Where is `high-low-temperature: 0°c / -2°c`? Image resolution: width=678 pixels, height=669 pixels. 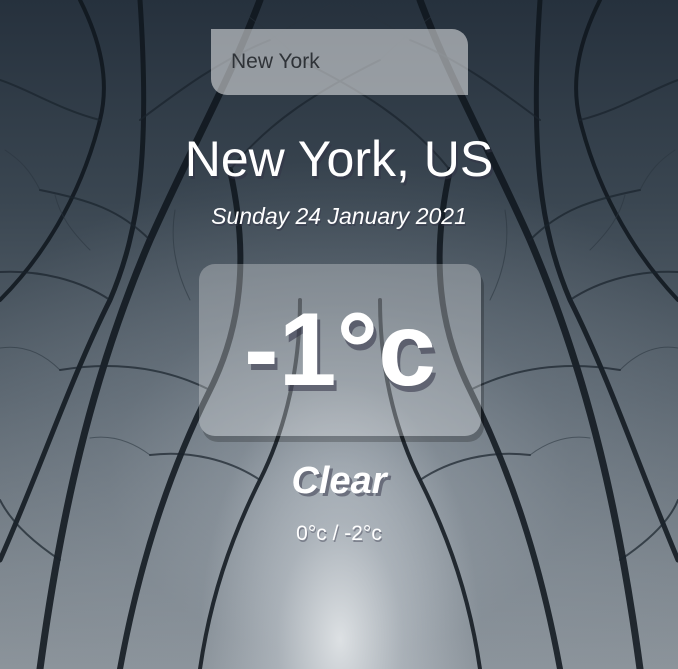
high-low-temperature: 0°c / -2°c is located at coordinates (339, 533).